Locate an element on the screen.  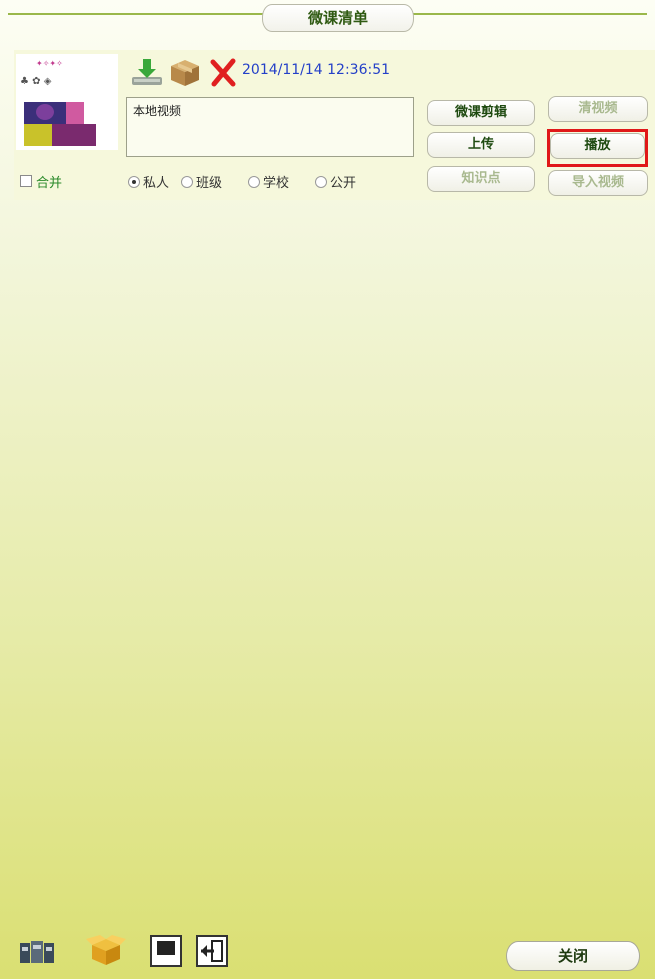
play-button-highlight is located at coordinates (597, 148).